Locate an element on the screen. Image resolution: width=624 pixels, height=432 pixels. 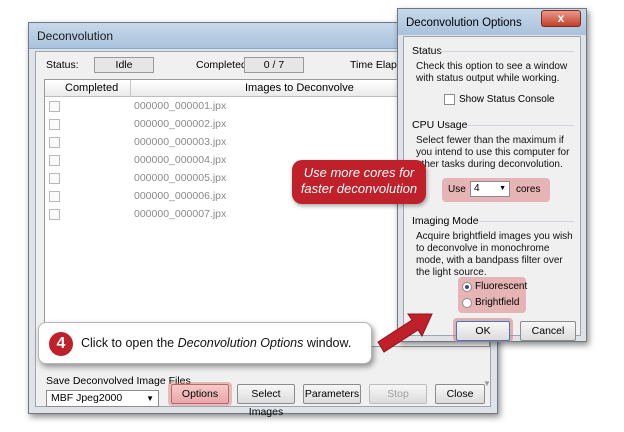
cores-label: cores is located at coordinates (528, 189).